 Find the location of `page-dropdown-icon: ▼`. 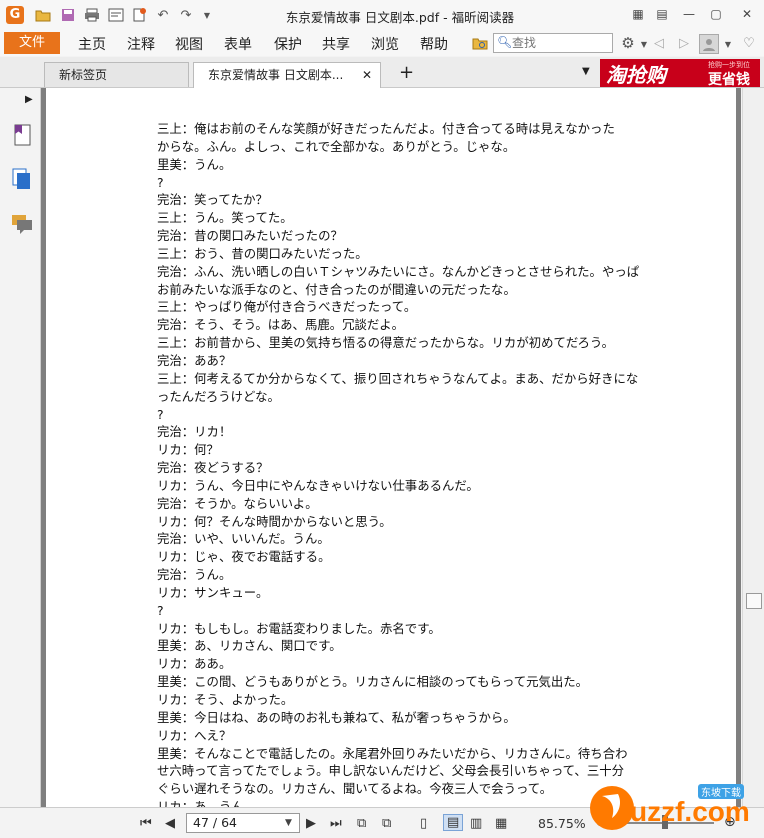

page-dropdown-icon: ▼ is located at coordinates (288, 823).